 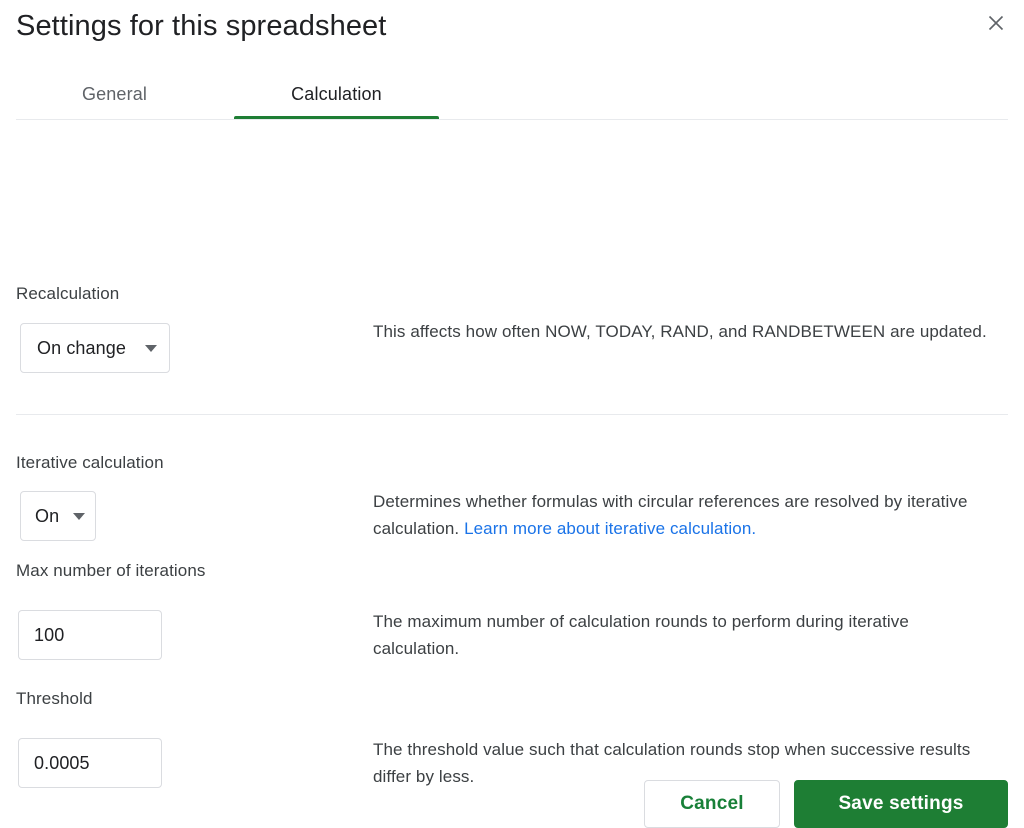 What do you see at coordinates (336, 94) in the screenshot?
I see `tab-calculation: Calculation` at bounding box center [336, 94].